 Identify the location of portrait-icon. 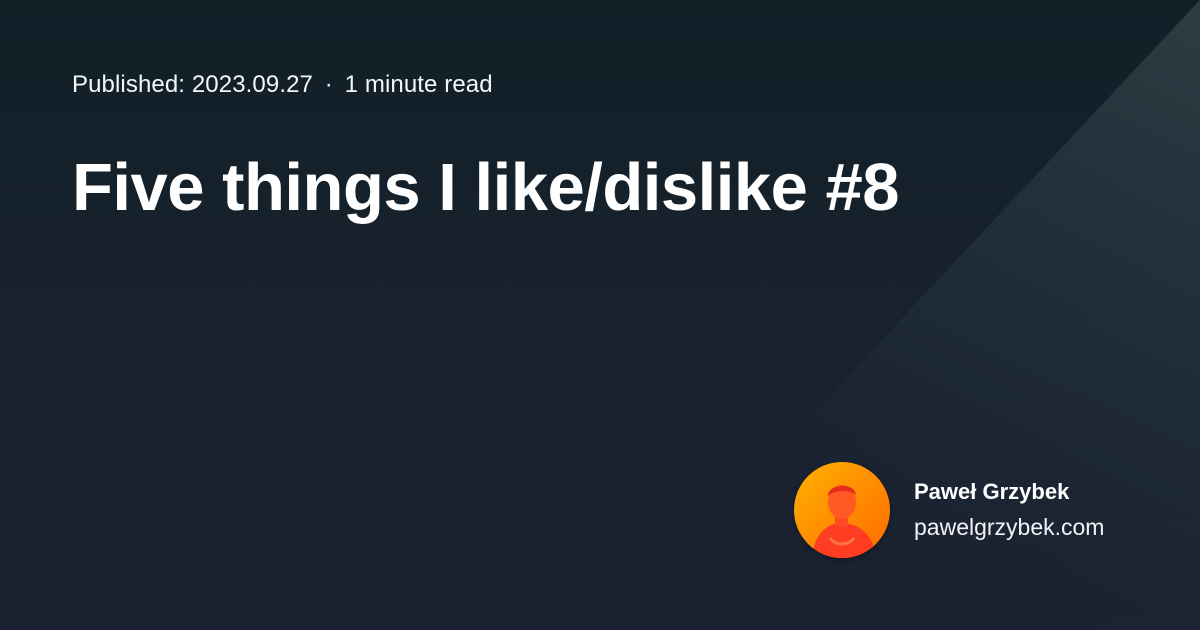
(842, 510).